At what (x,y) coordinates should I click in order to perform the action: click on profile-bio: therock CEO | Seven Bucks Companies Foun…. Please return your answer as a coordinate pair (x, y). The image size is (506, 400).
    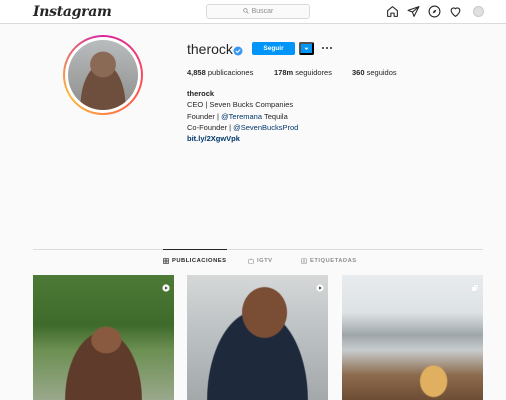
    Looking at the image, I should click on (242, 116).